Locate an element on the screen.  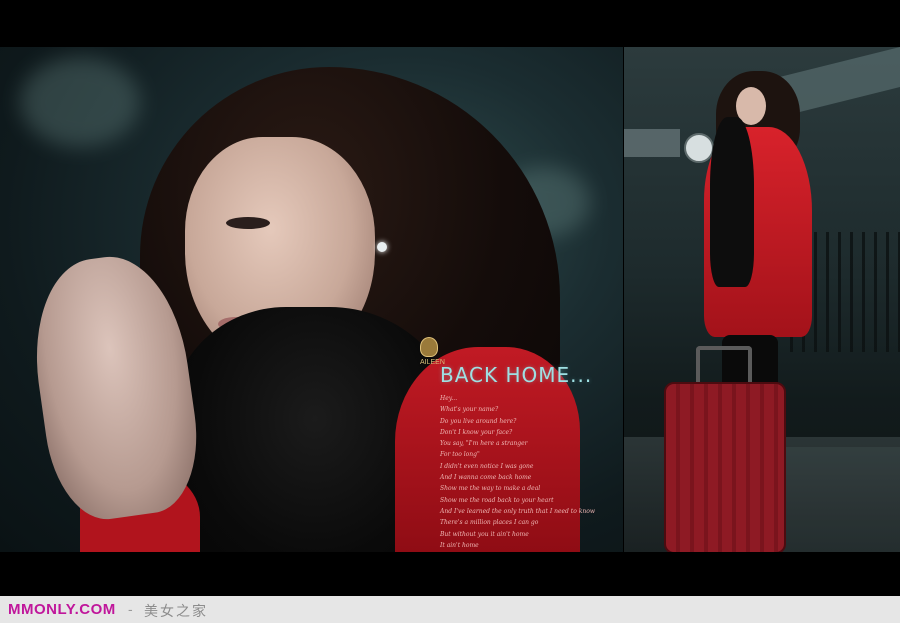
poem-line: I didn't even notice I was gone is located at coordinates (487, 466).